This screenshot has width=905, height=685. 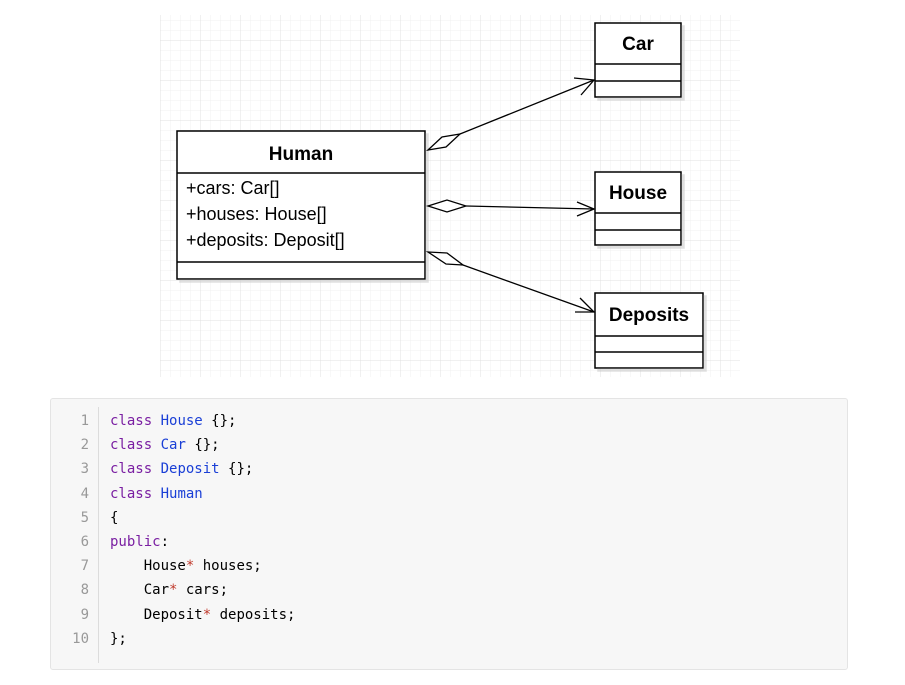 What do you see at coordinates (203, 590) in the screenshot?
I see `code-token: cars;` at bounding box center [203, 590].